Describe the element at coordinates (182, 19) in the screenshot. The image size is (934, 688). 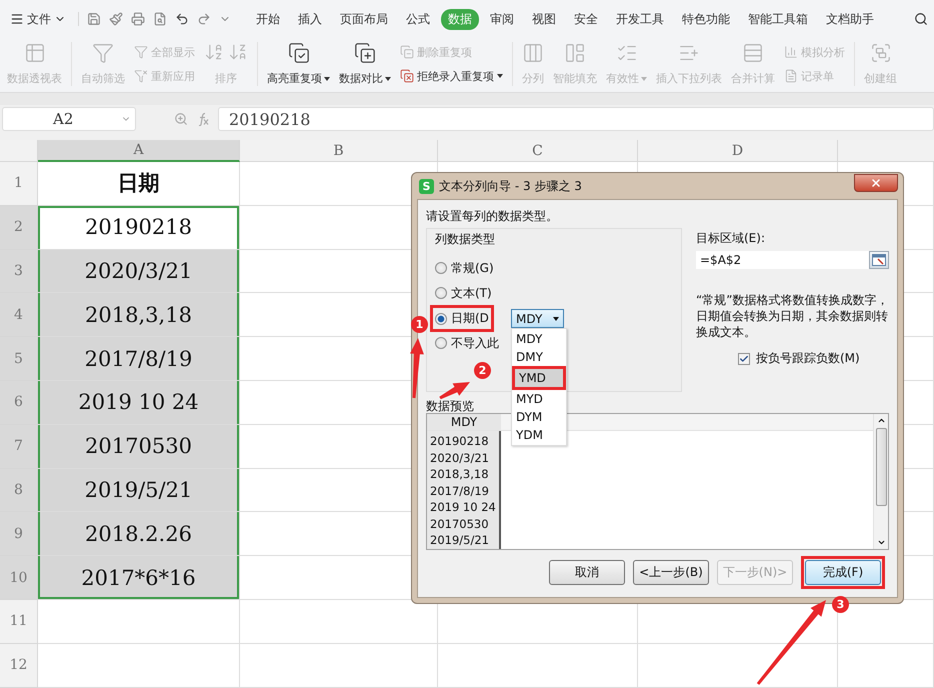
I see `undo-icon` at that location.